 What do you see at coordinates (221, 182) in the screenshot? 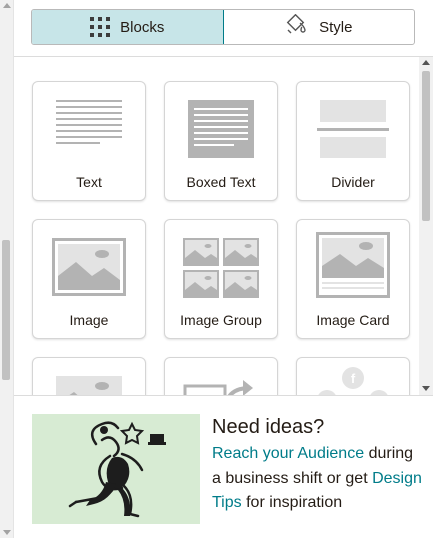
I see `block-label: Boxed Text` at bounding box center [221, 182].